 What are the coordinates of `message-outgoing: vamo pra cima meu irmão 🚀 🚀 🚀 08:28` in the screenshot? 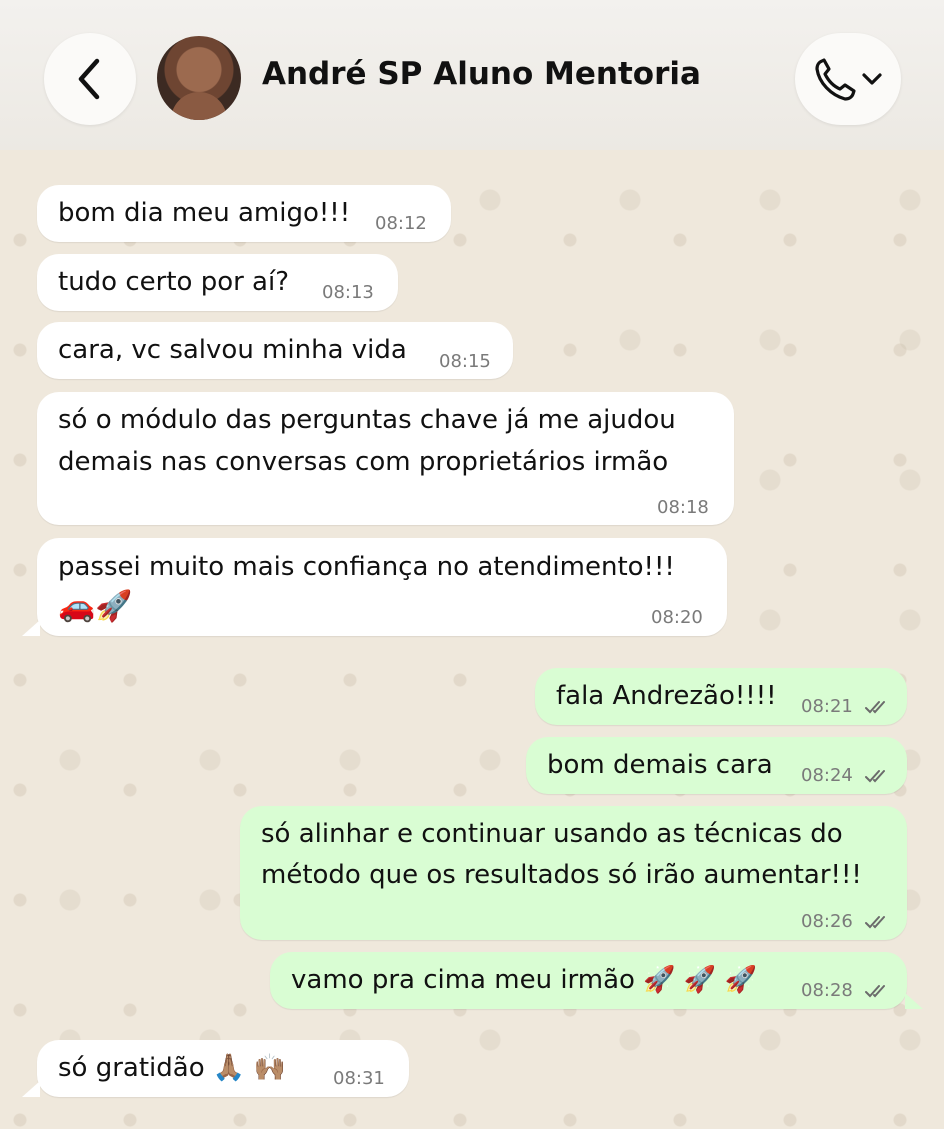 It's located at (588, 980).